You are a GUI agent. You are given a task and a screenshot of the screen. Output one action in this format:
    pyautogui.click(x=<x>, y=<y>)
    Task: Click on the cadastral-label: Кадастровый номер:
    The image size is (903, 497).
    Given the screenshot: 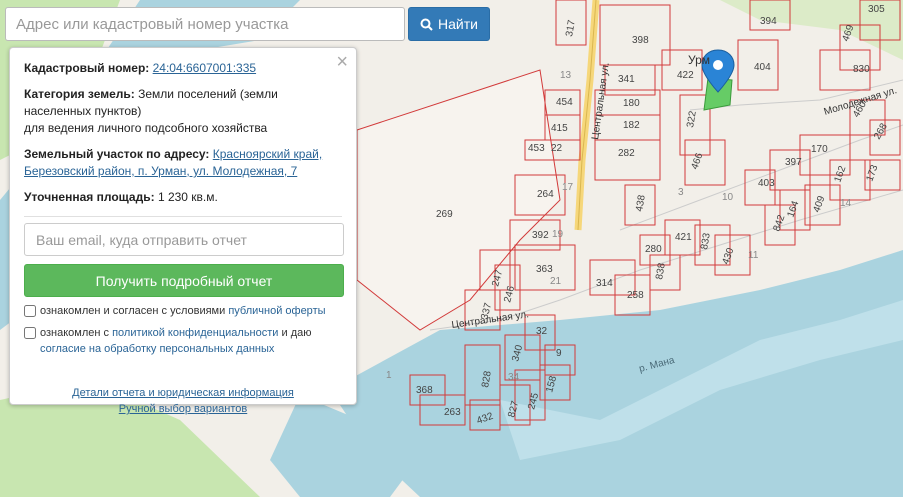 What is the action you would take?
    pyautogui.click(x=87, y=68)
    